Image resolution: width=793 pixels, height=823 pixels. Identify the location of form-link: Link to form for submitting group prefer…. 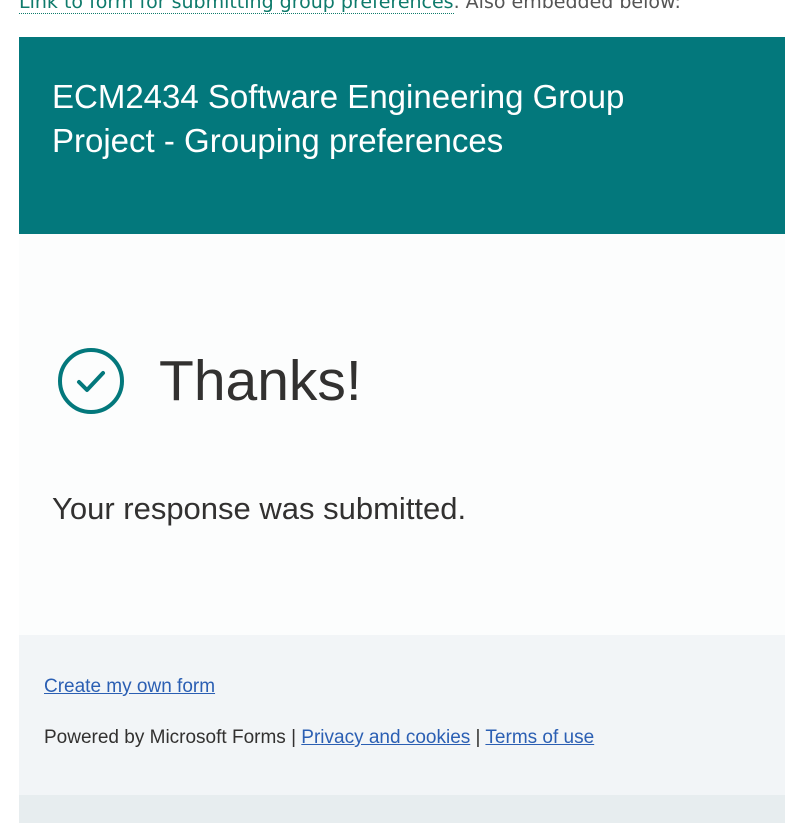
(236, 7).